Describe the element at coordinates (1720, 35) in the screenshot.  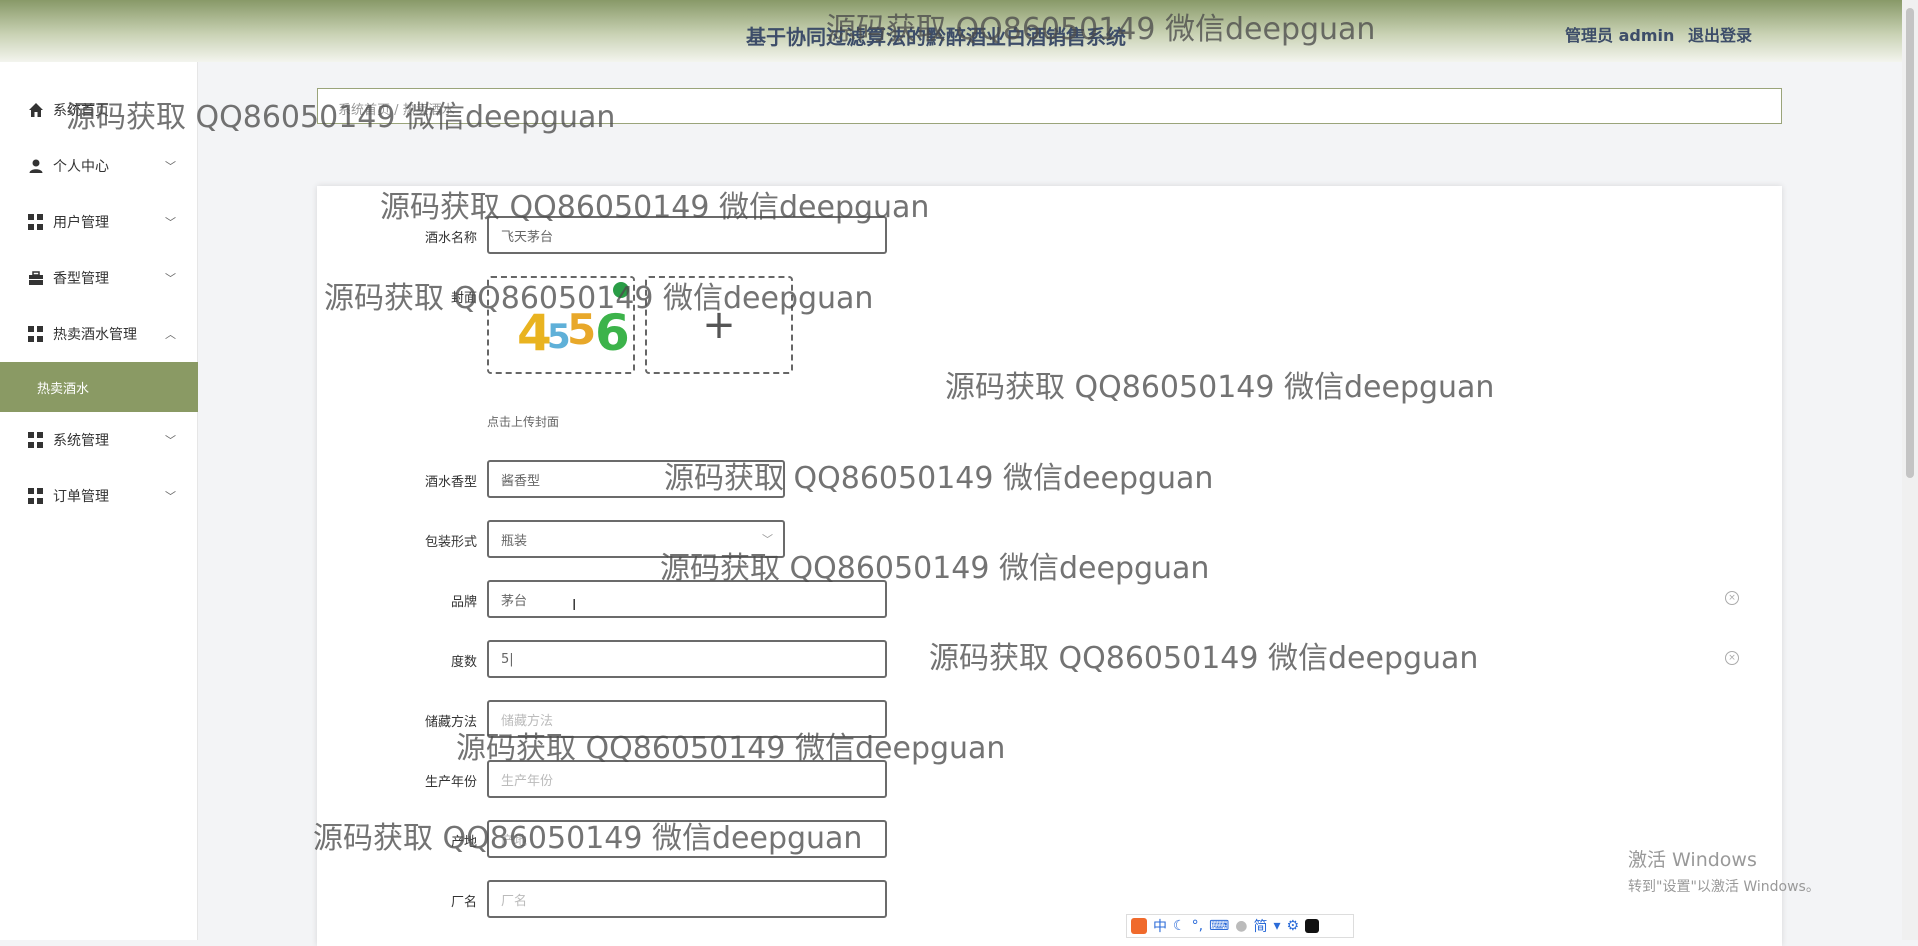
I see `logout-link: 退出登录` at that location.